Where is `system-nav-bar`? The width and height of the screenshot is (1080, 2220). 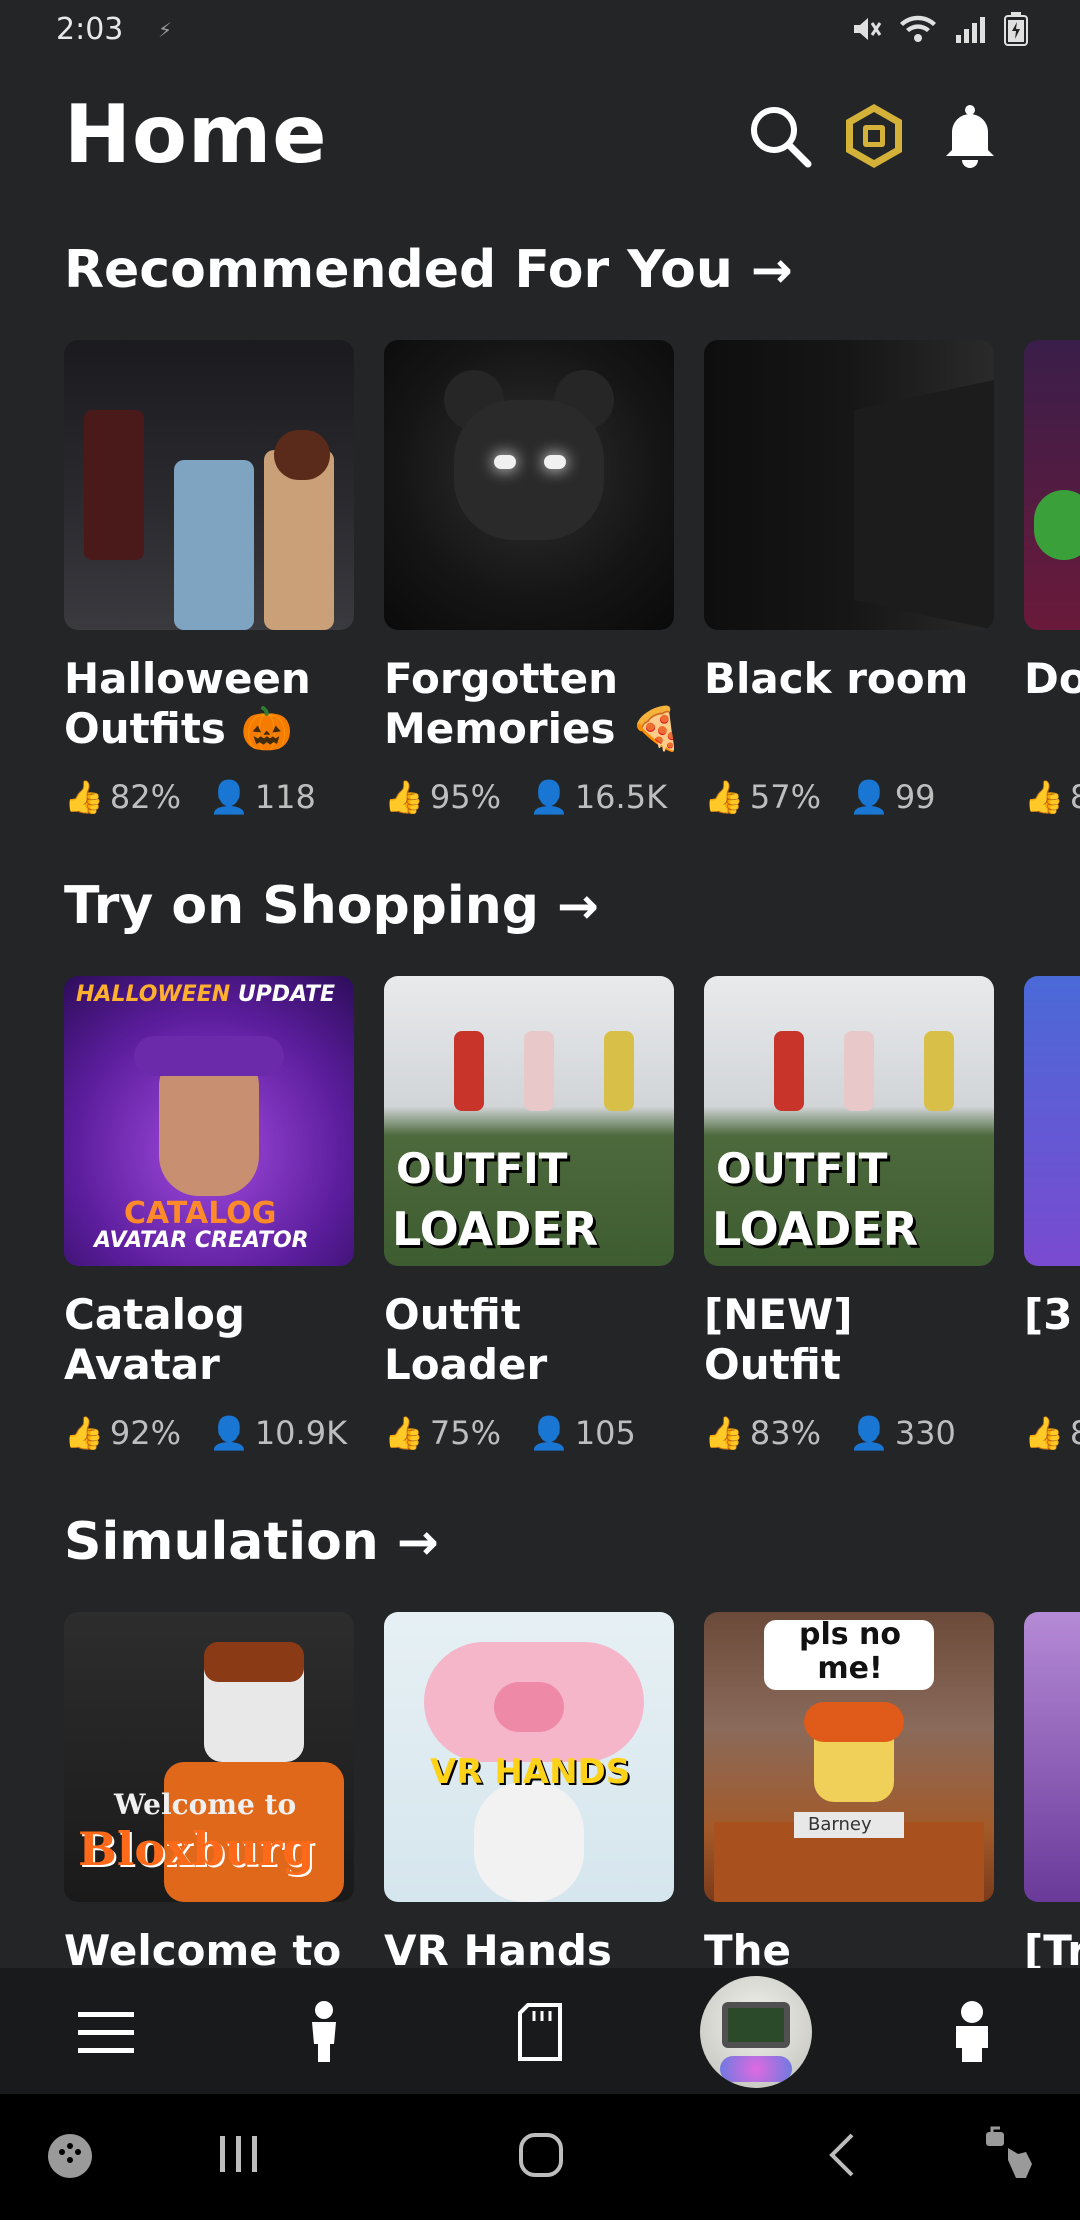
system-nav-bar is located at coordinates (540, 2157).